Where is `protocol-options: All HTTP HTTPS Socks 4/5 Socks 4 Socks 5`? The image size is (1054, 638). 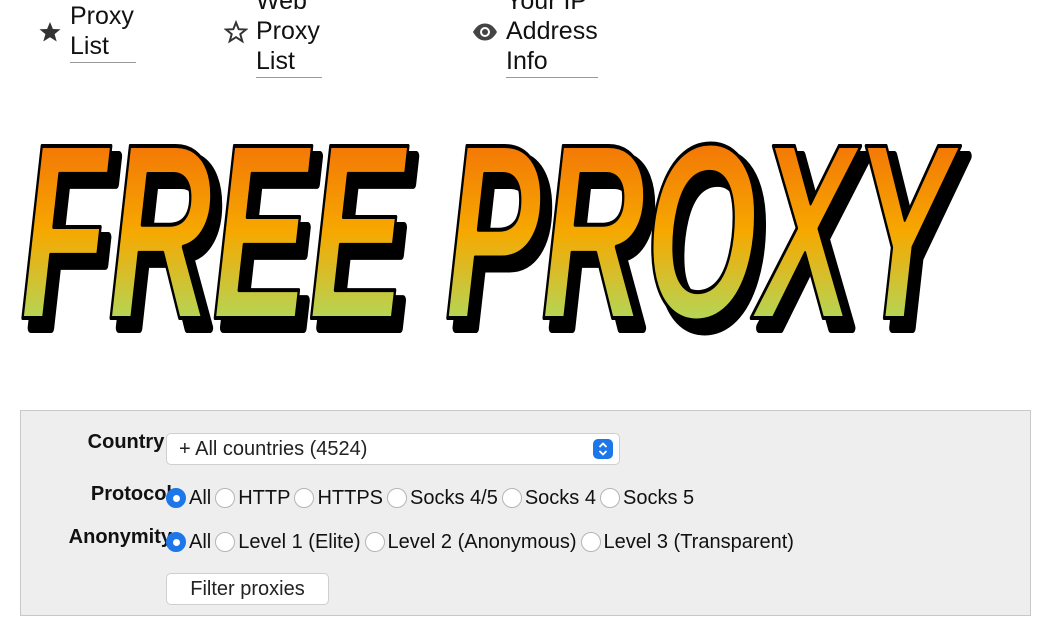 protocol-options: All HTTP HTTPS Socks 4/5 Socks 4 Socks 5 is located at coordinates (432, 498).